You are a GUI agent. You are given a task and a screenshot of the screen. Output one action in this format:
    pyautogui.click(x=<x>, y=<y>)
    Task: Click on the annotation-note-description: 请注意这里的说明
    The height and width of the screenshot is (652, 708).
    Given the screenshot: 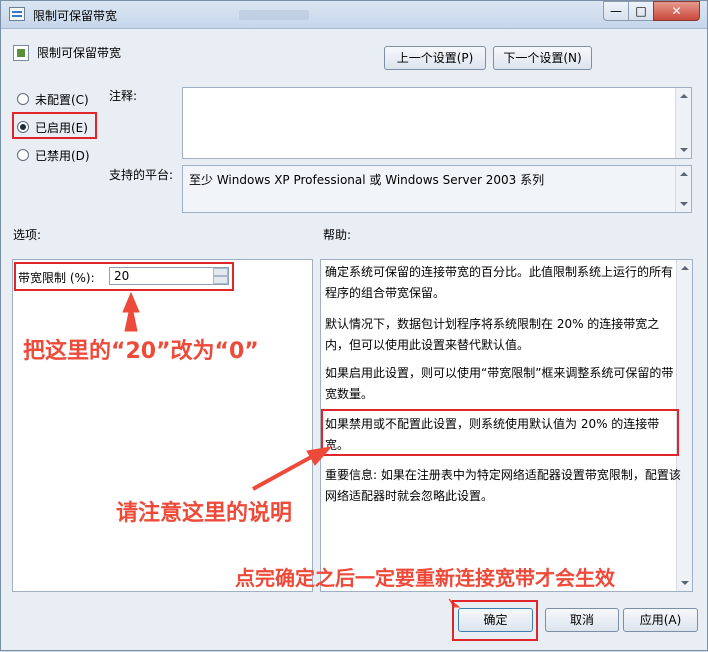 What is the action you would take?
    pyautogui.click(x=204, y=513)
    